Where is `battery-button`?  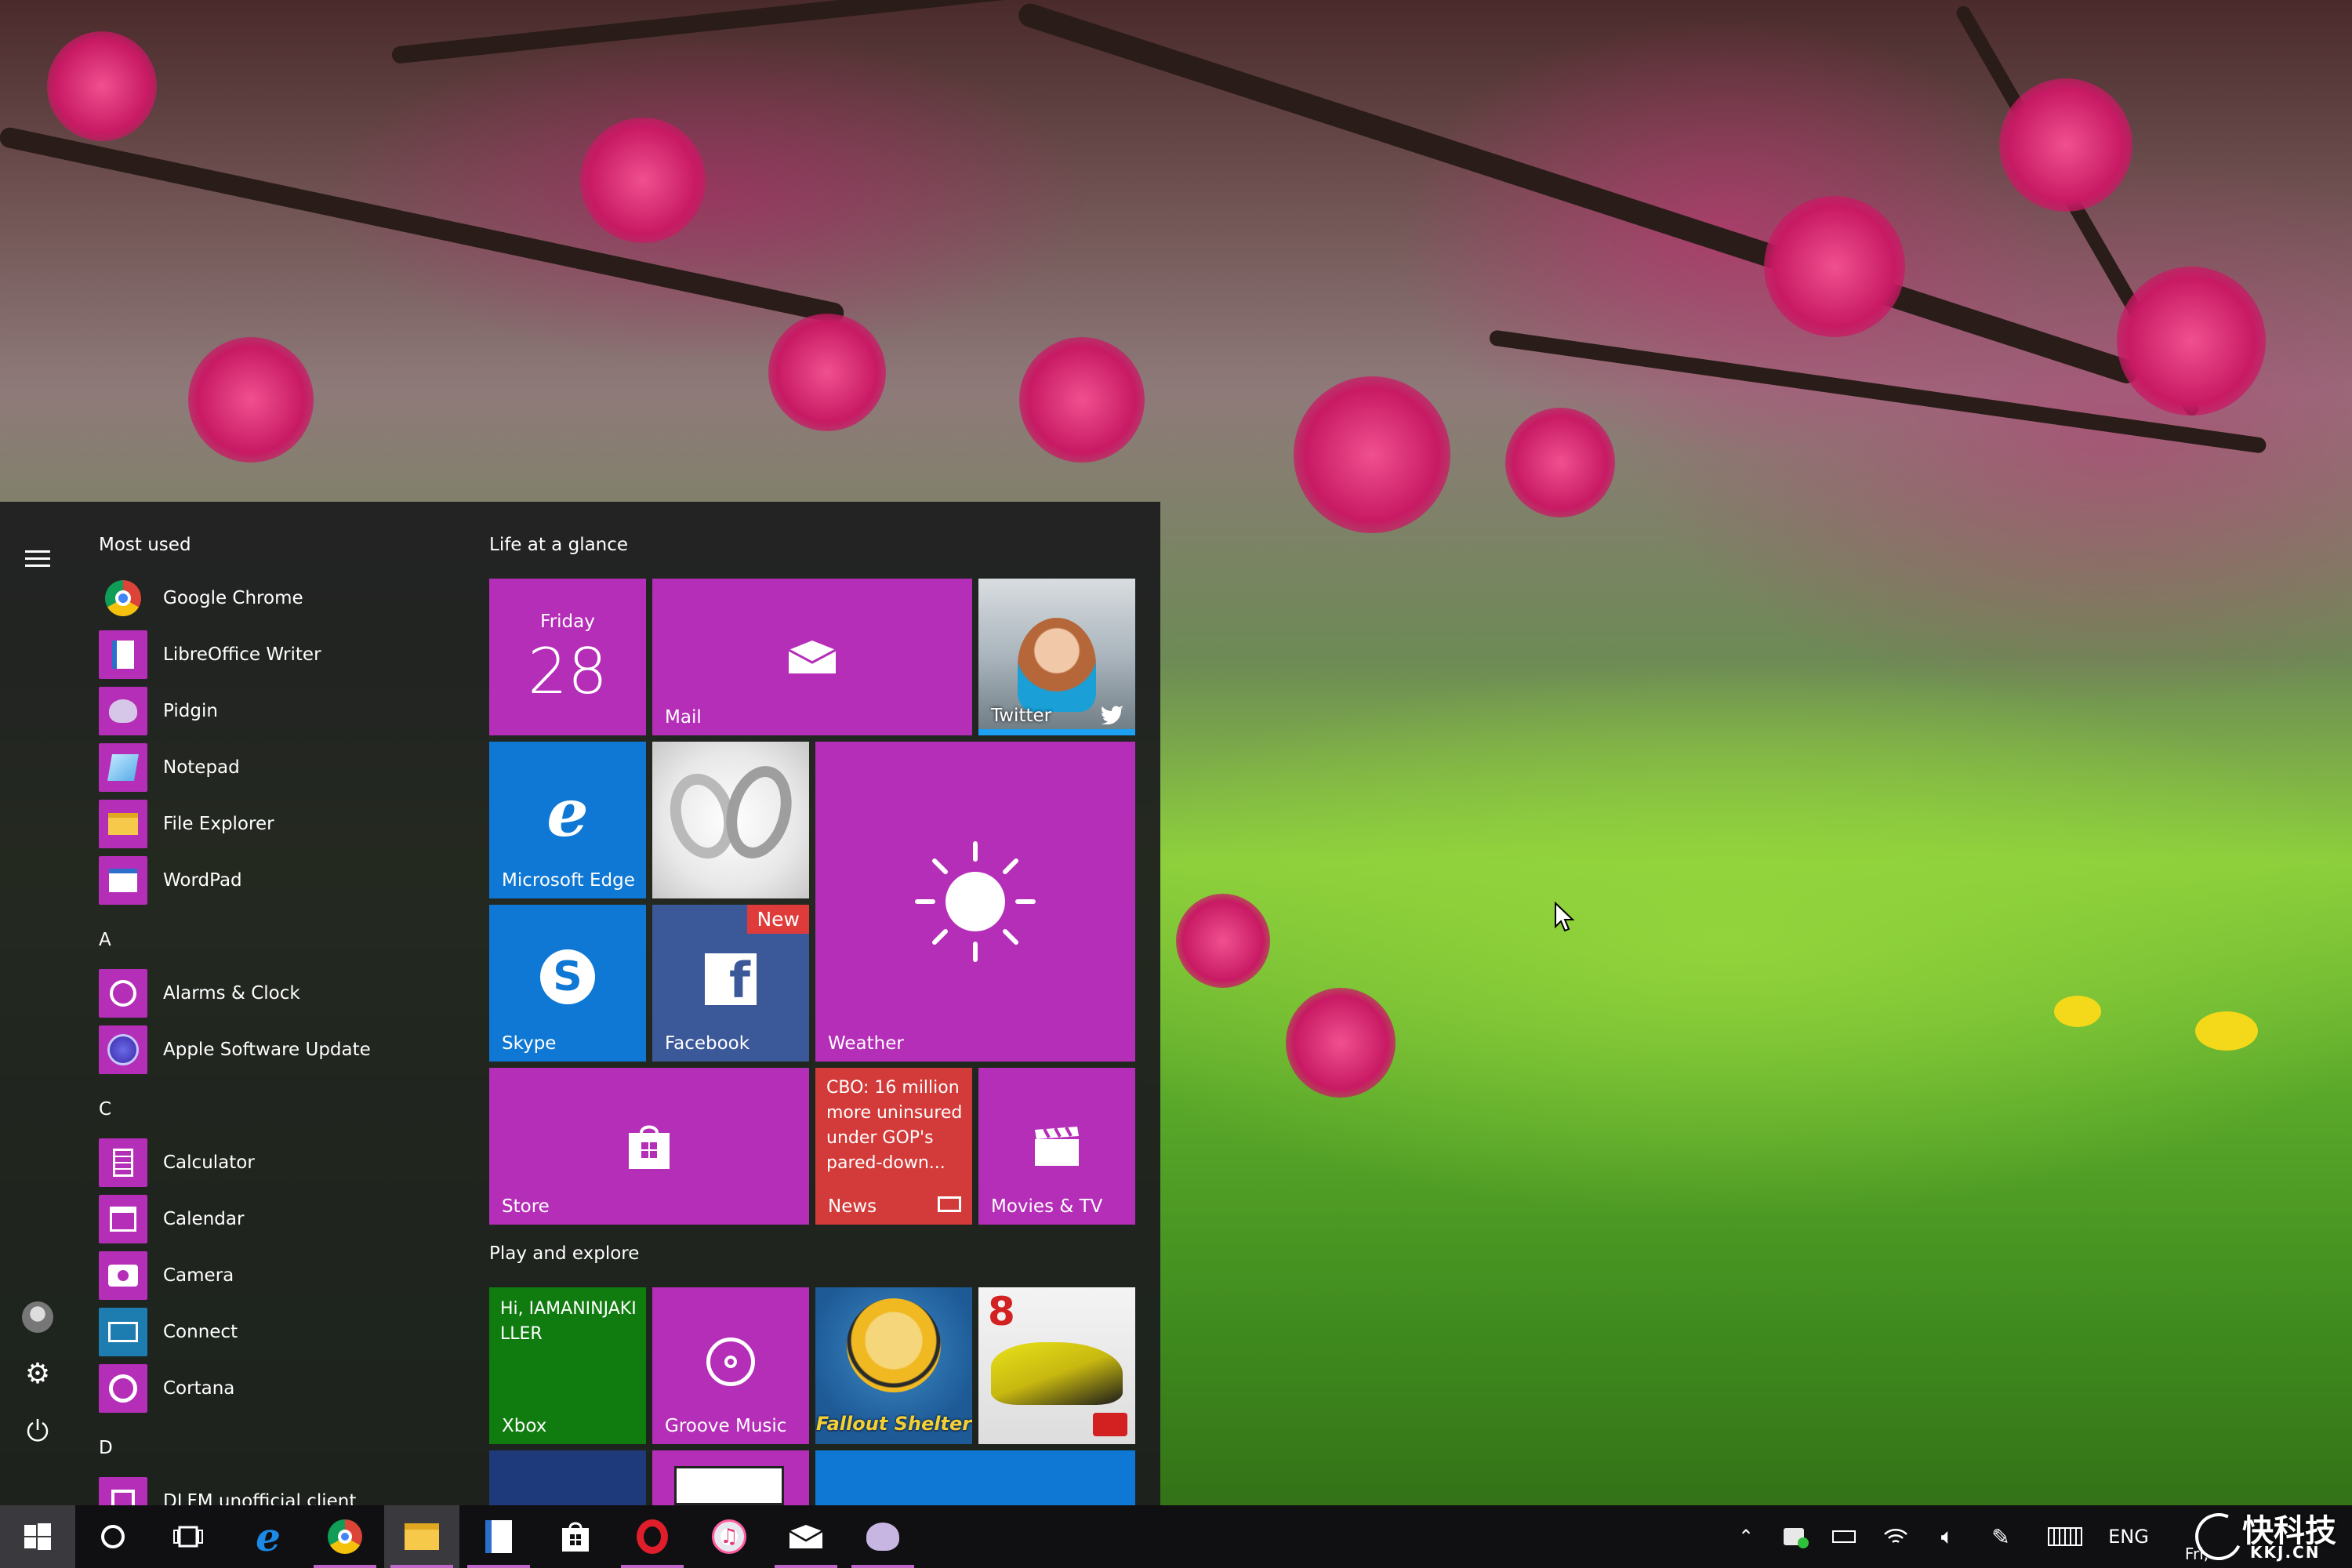 battery-button is located at coordinates (1844, 1536).